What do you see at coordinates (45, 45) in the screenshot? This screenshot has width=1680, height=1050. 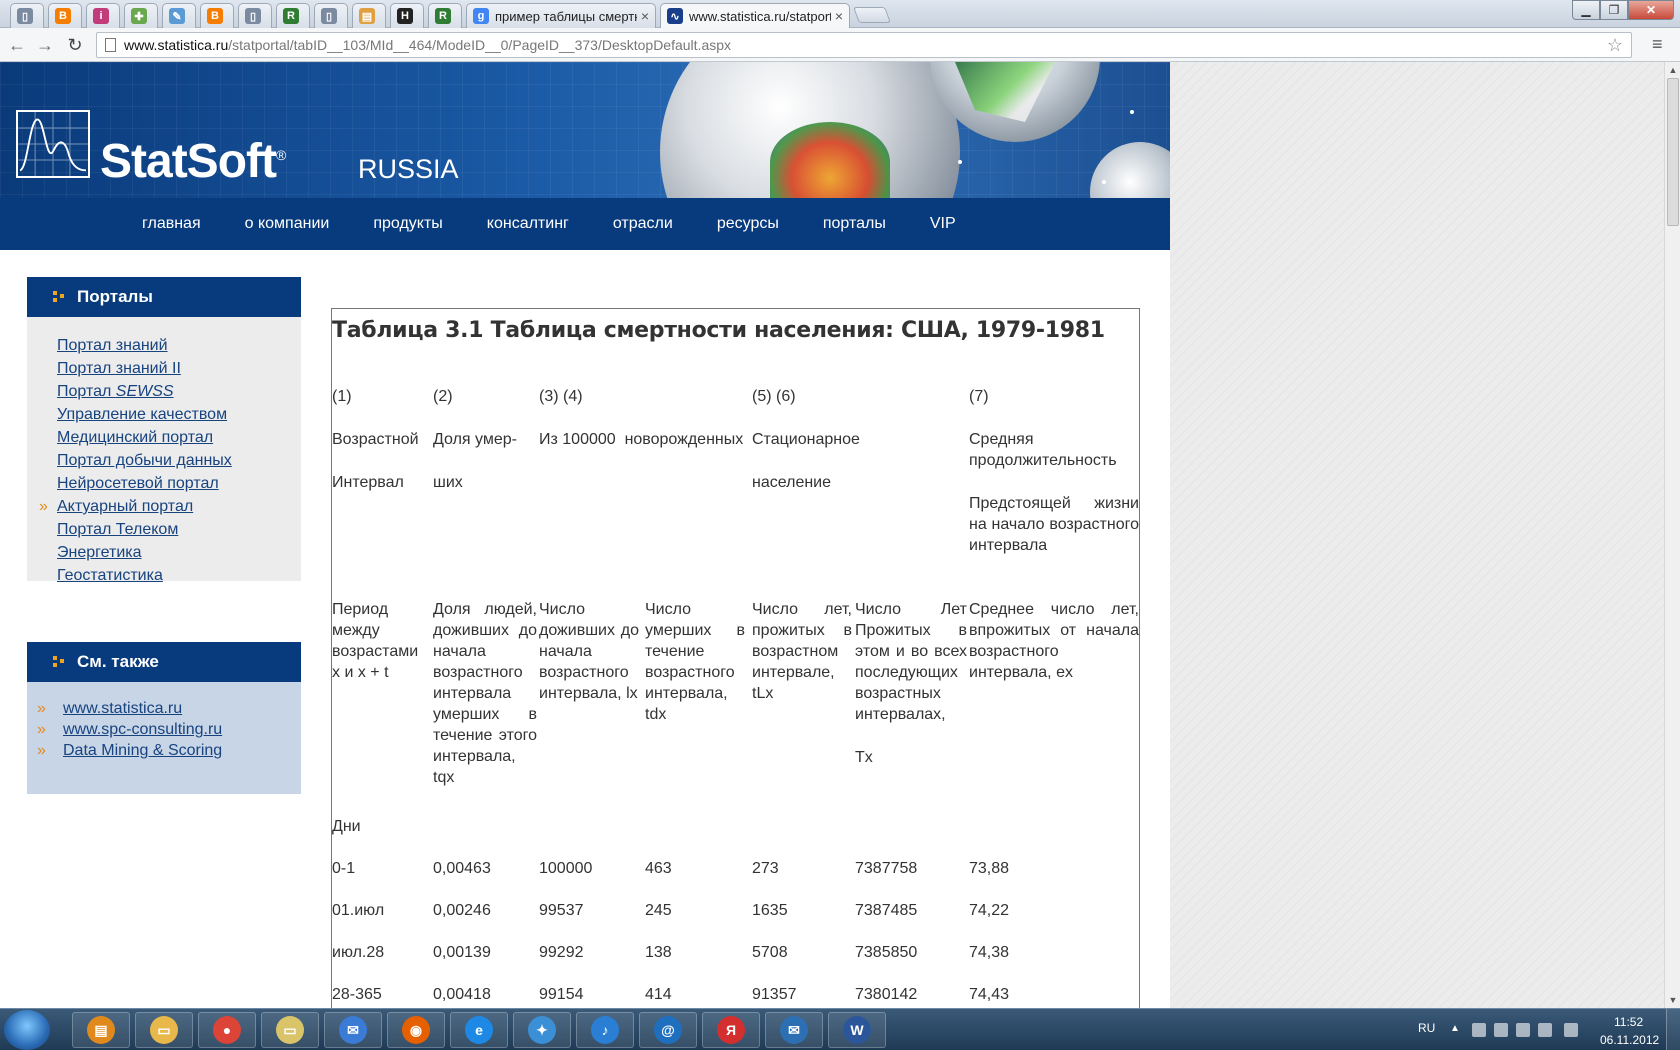 I see `forward-arrow-icon: →` at bounding box center [45, 45].